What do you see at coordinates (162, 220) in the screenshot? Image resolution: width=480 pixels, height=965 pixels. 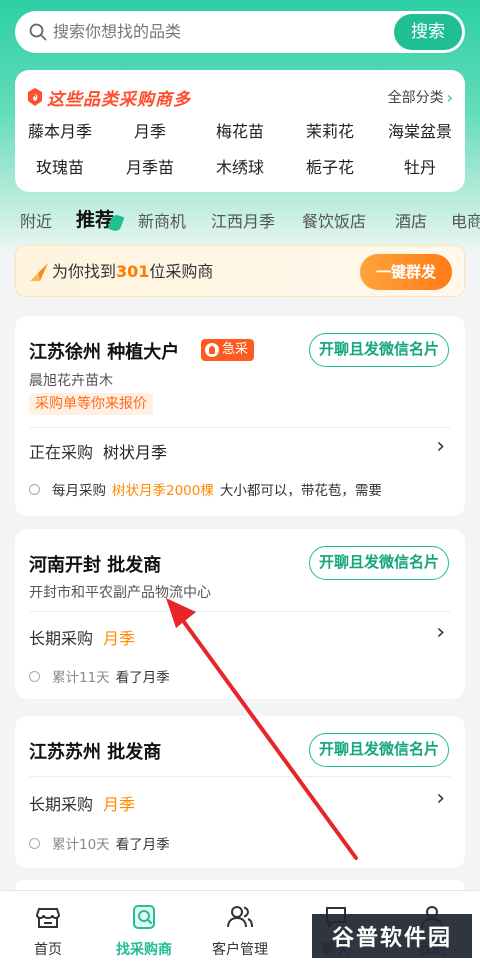 I see `tab-new-opportunities: 新商机` at bounding box center [162, 220].